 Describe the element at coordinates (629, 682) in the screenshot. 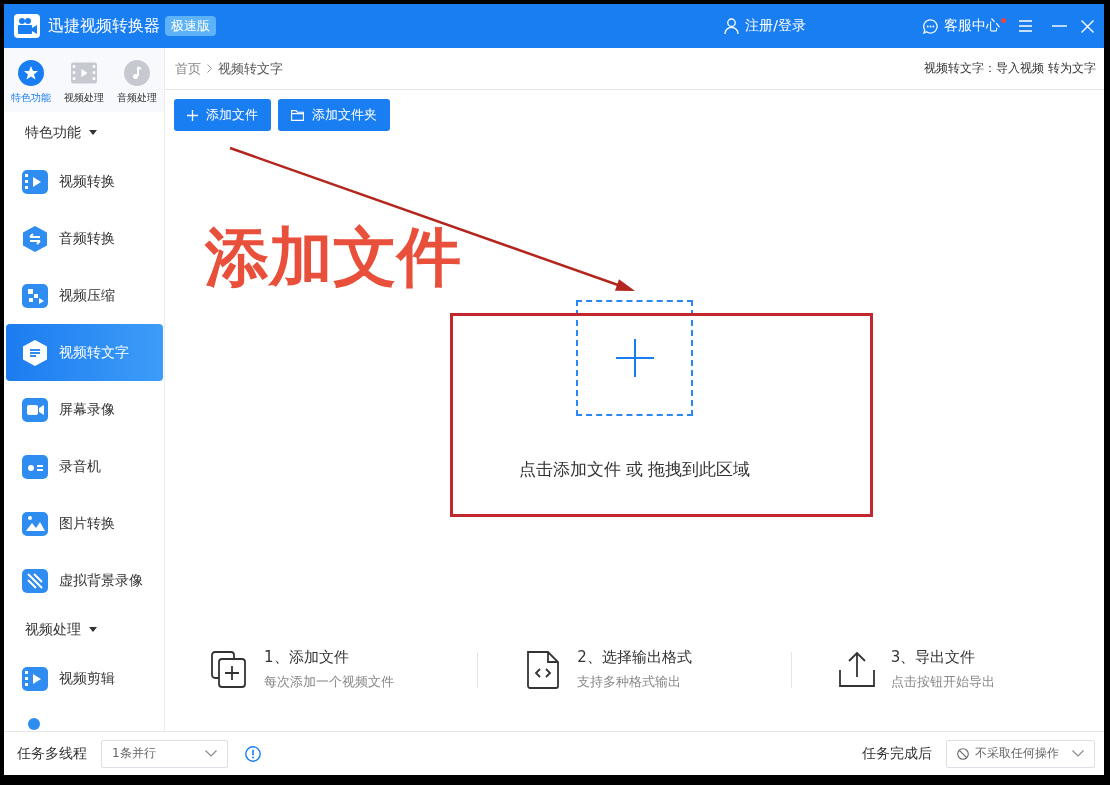

I see `step-description: 支持多种格式输出` at that location.